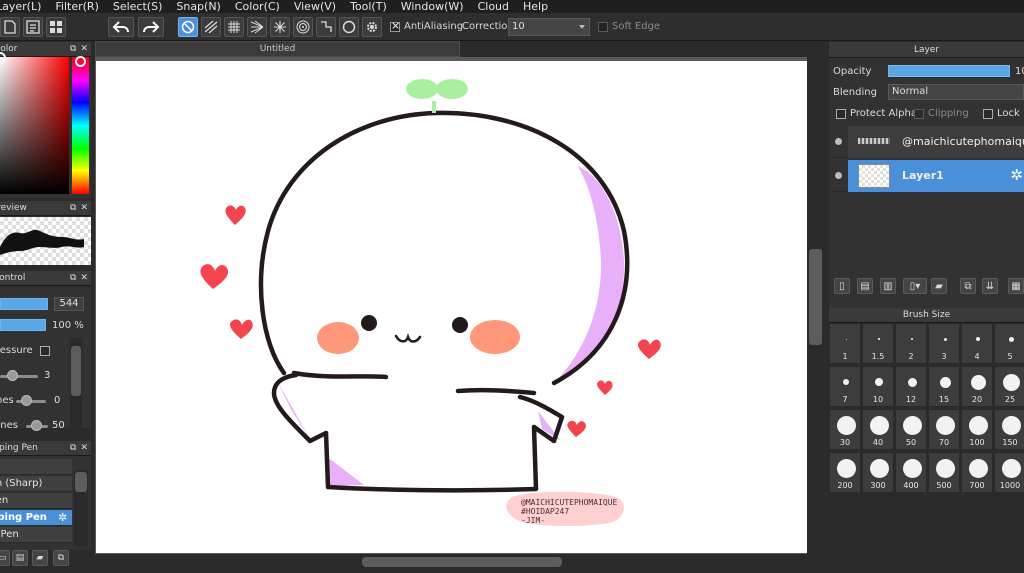 This screenshot has width=1024, height=573. I want to click on brush-size-option: 100, so click(977, 429).